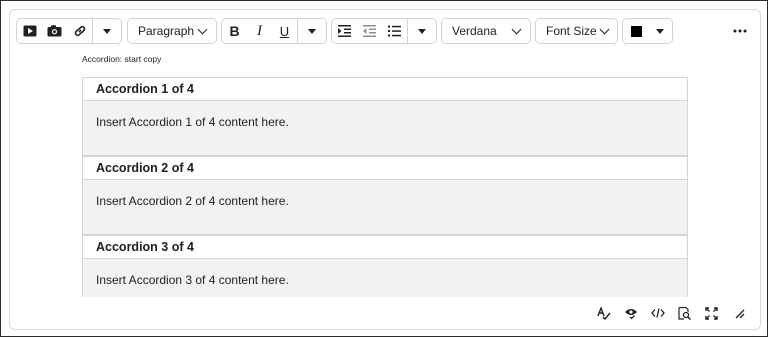 The image size is (768, 337). I want to click on italic-icon: I, so click(259, 30).